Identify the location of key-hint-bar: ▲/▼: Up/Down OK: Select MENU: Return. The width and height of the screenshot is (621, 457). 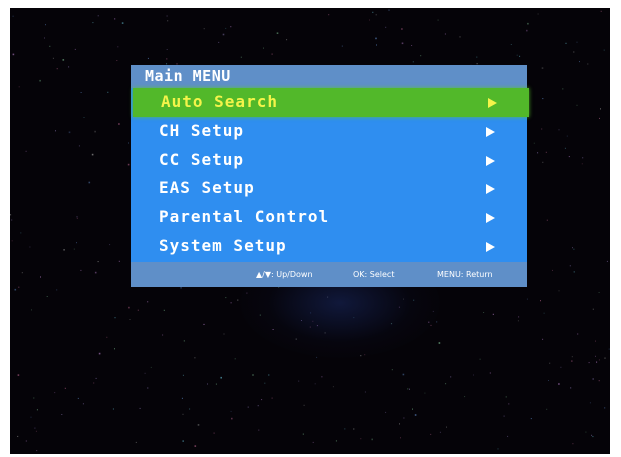
(329, 274).